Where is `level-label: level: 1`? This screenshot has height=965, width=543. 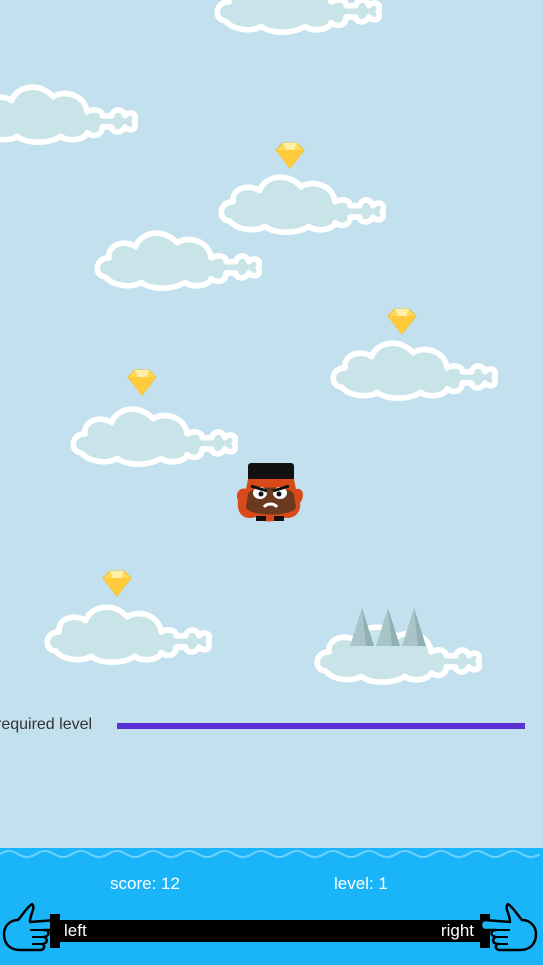
level-label: level: 1 is located at coordinates (361, 883).